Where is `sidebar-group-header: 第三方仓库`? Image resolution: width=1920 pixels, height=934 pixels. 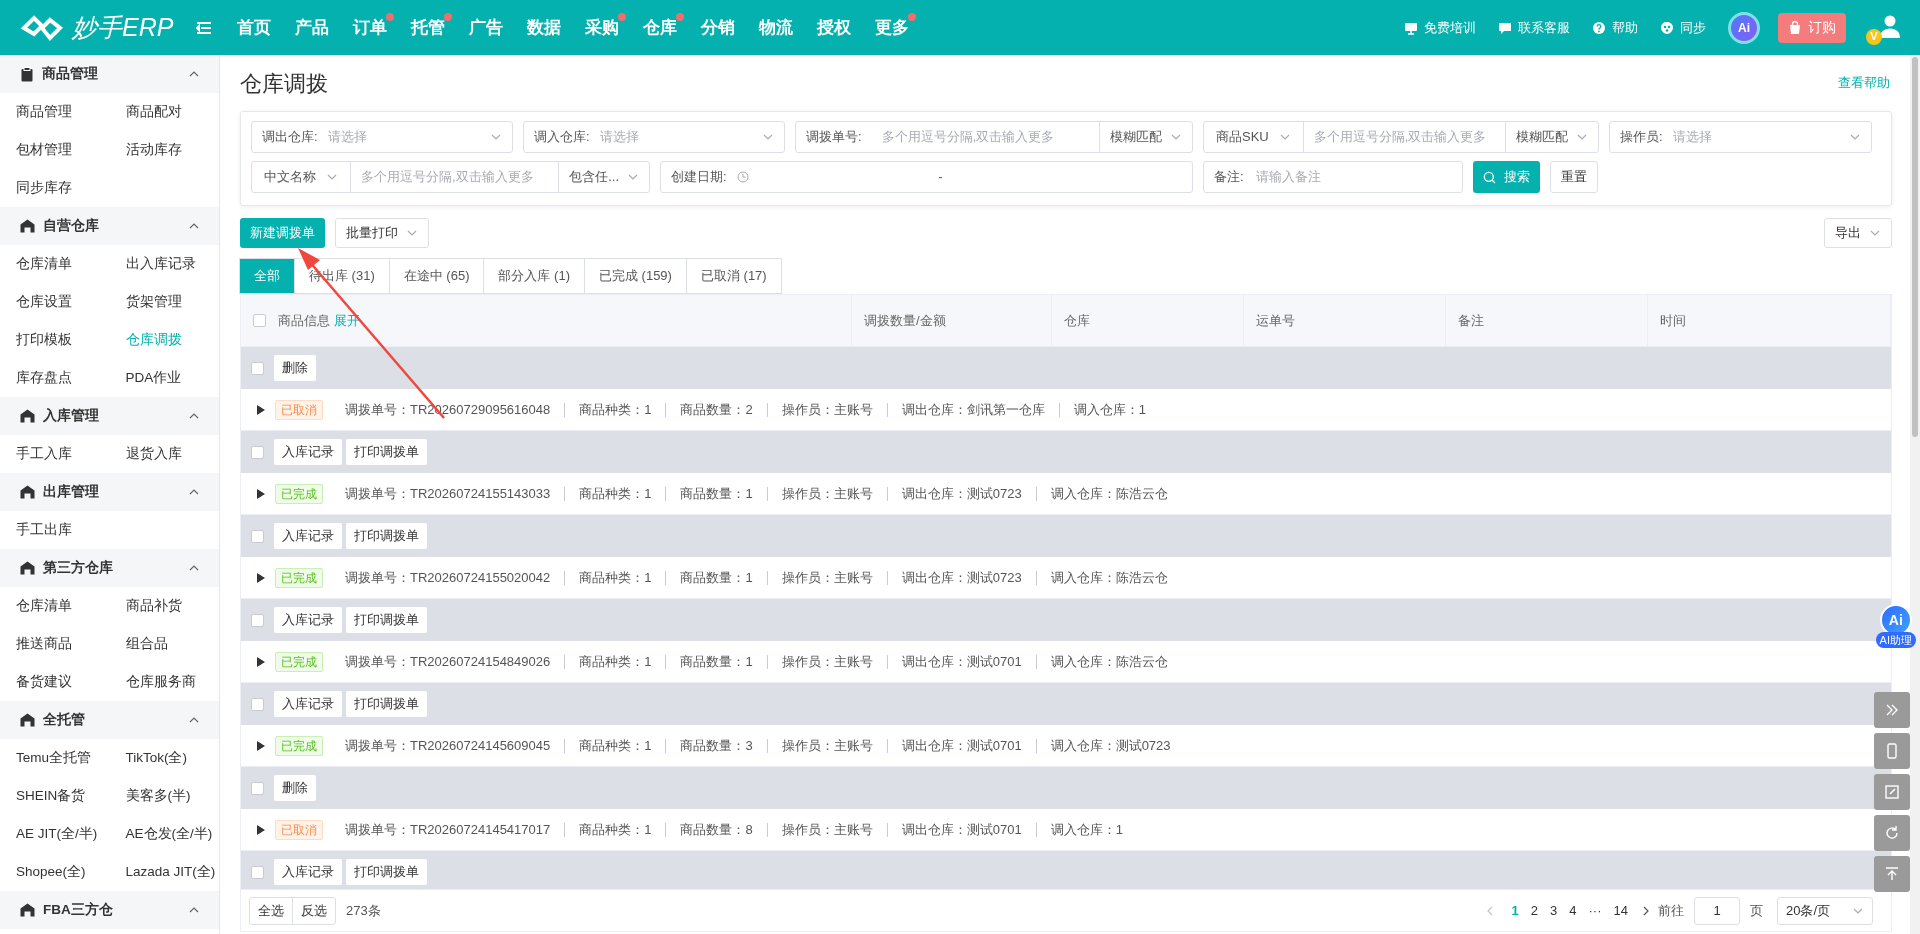
sidebar-group-header: 第三方仓库 is located at coordinates (109, 568).